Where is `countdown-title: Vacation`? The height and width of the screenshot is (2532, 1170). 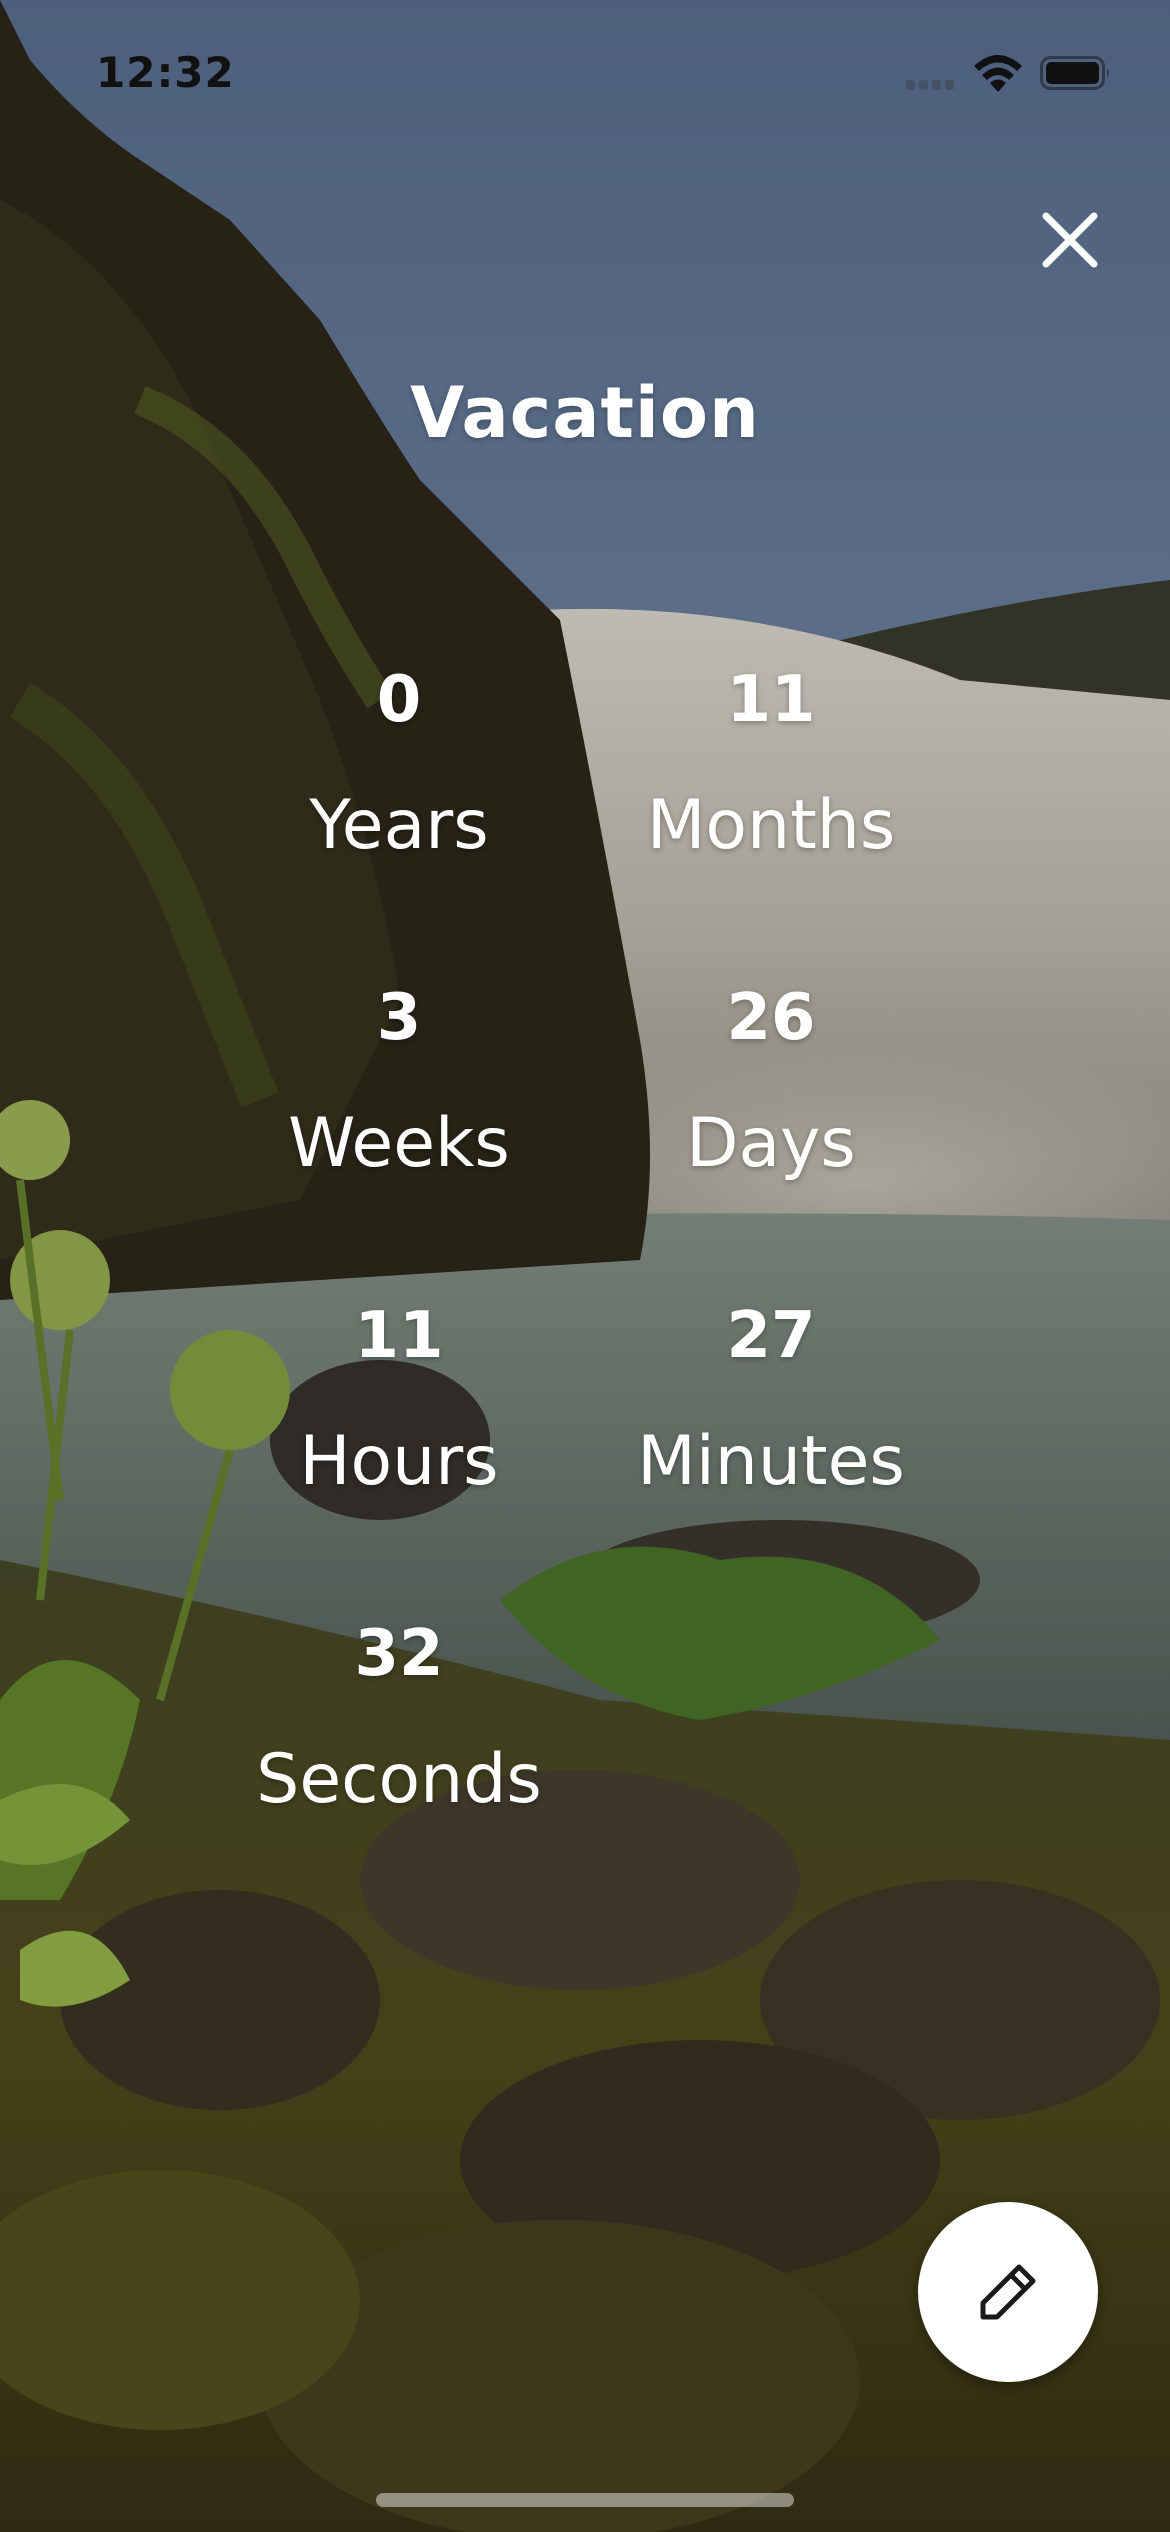
countdown-title: Vacation is located at coordinates (585, 413).